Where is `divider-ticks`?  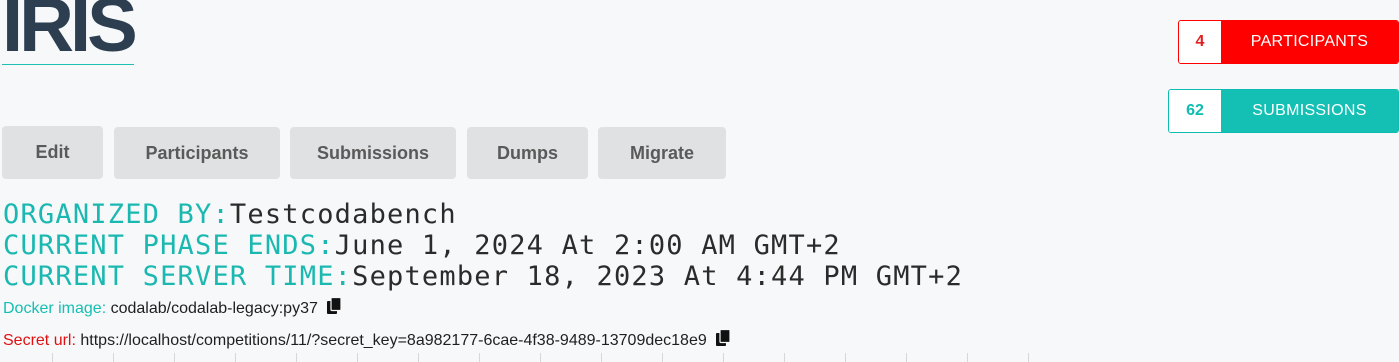 divider-ticks is located at coordinates (515, 357).